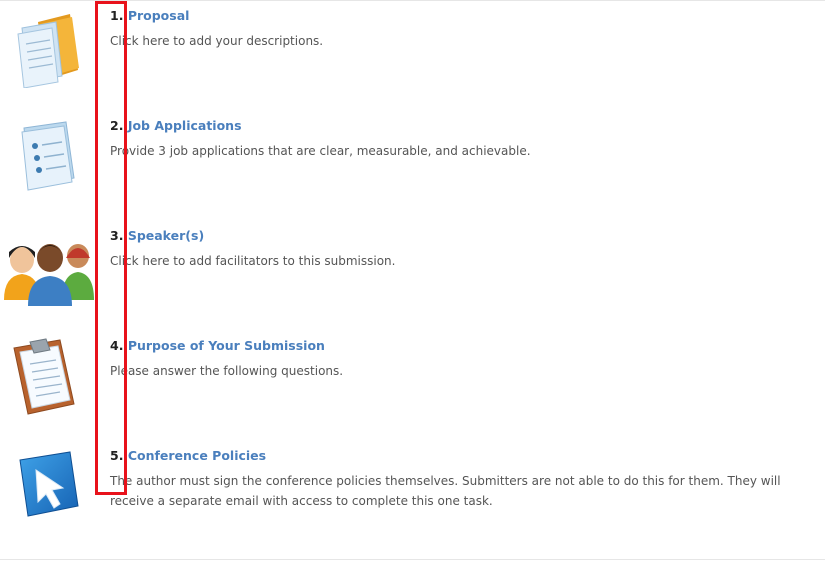  I want to click on step-number: 1., so click(117, 15).